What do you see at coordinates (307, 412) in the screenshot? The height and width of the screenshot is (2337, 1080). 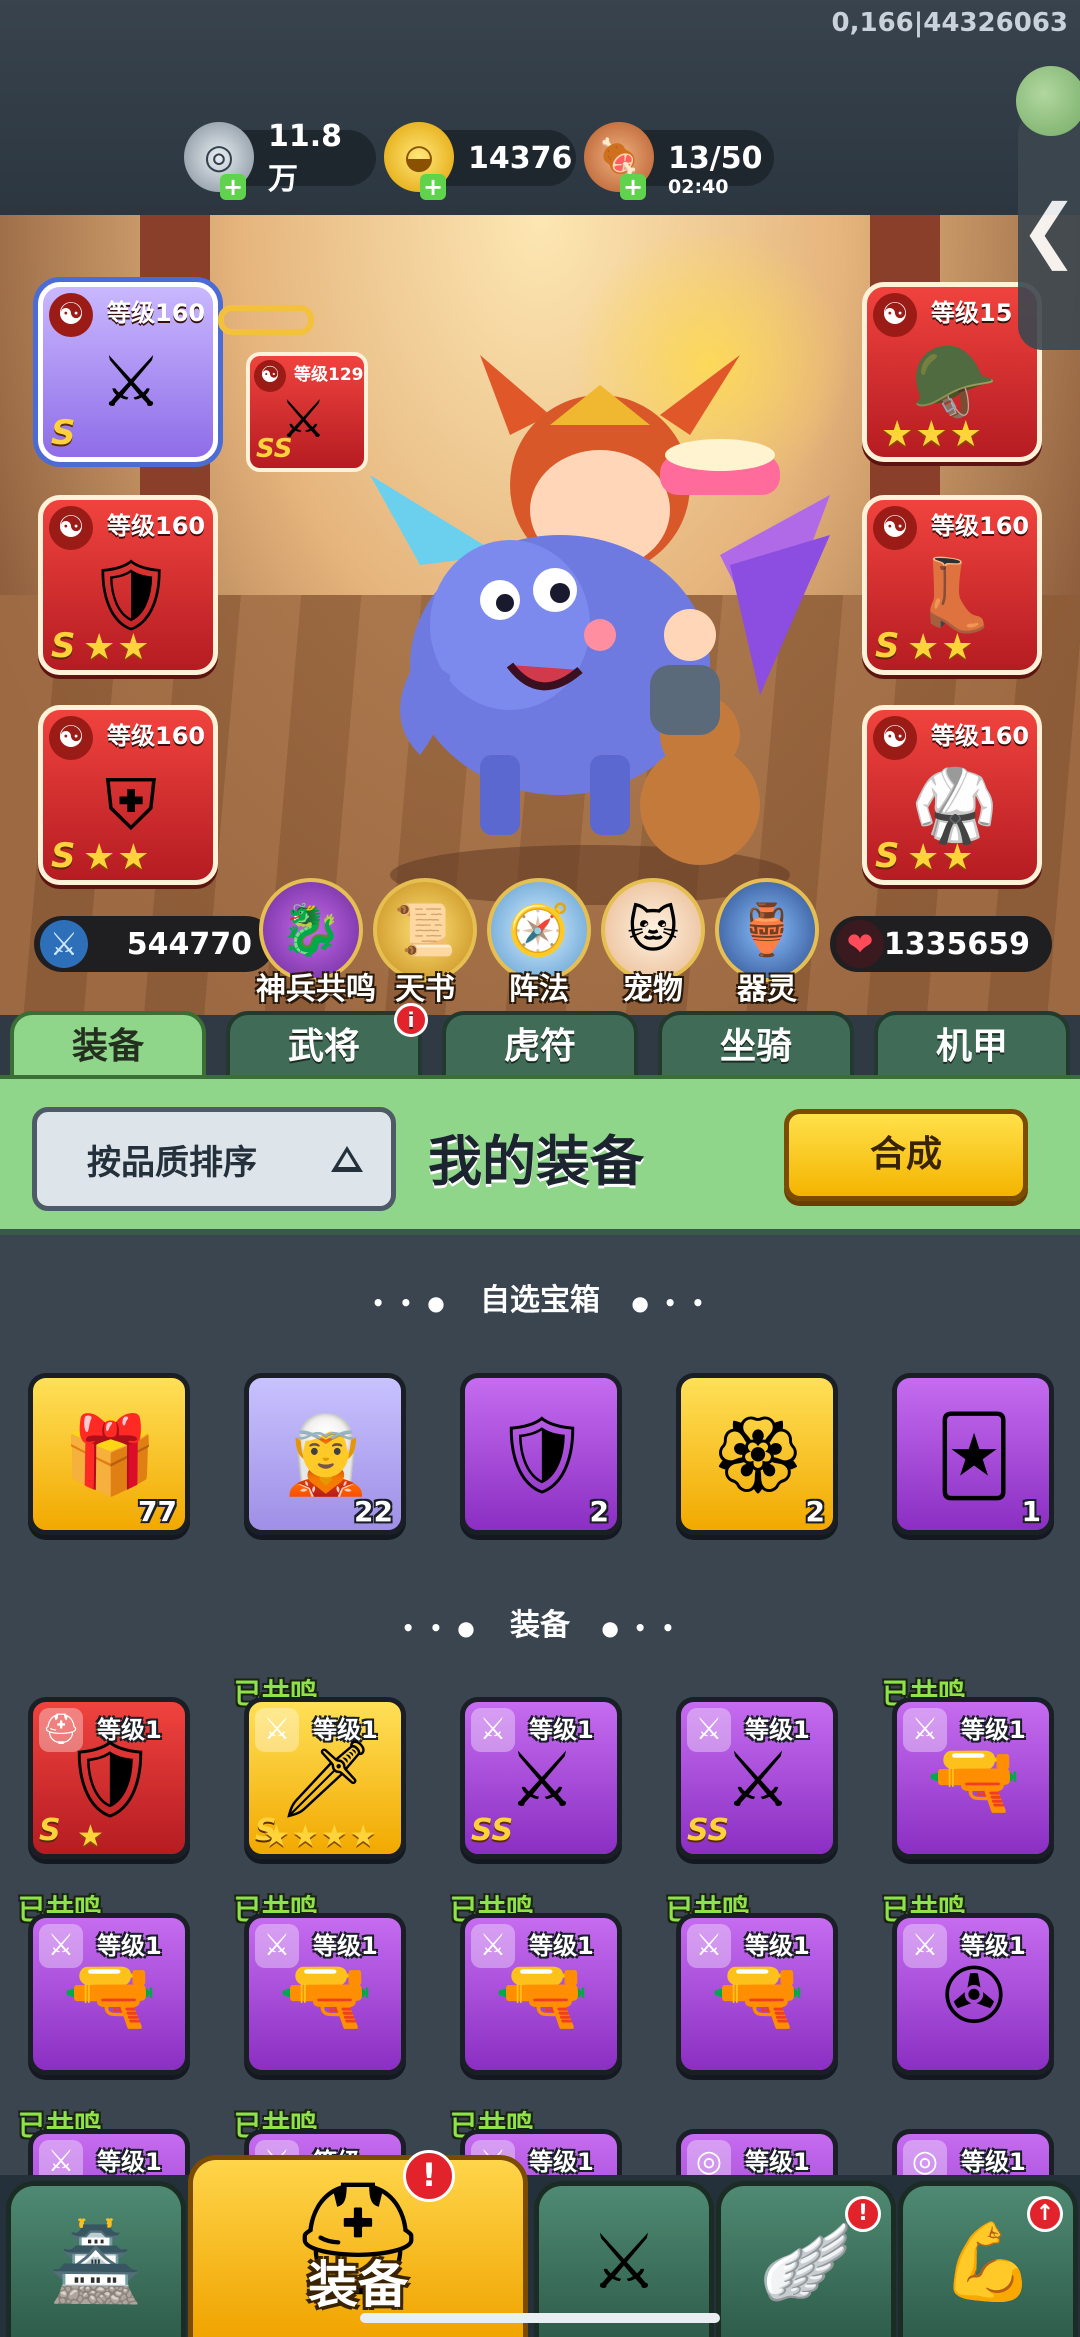 I see `linked-weapon-slot: ☯ 等级129 ⚔ SS` at bounding box center [307, 412].